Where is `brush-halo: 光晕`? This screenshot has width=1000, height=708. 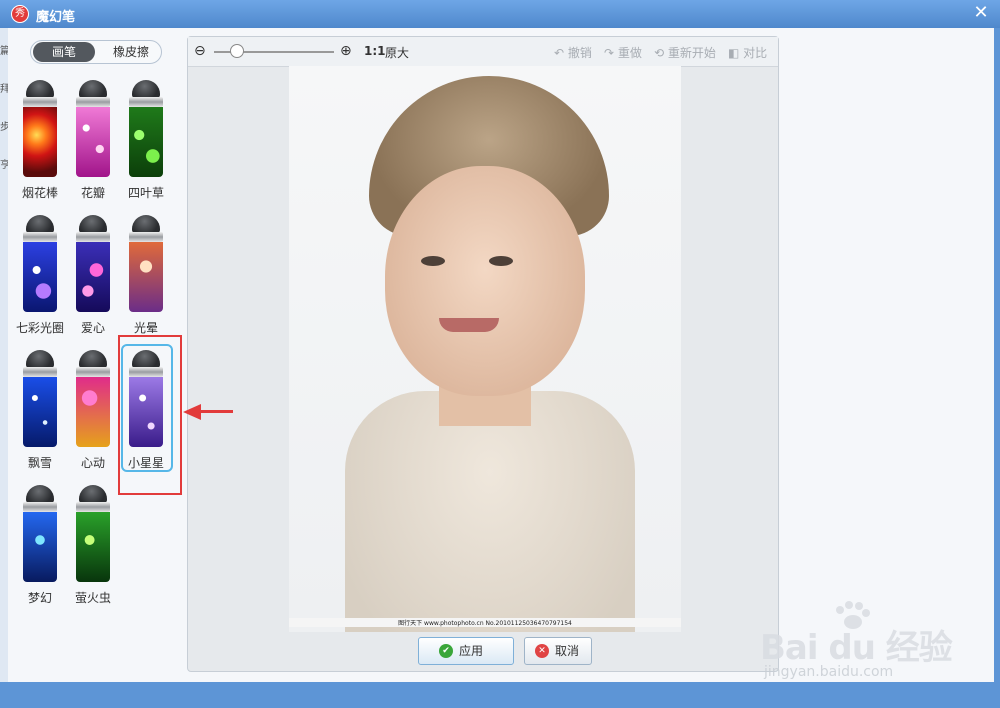
brush-halo: 光晕 is located at coordinates (146, 279).